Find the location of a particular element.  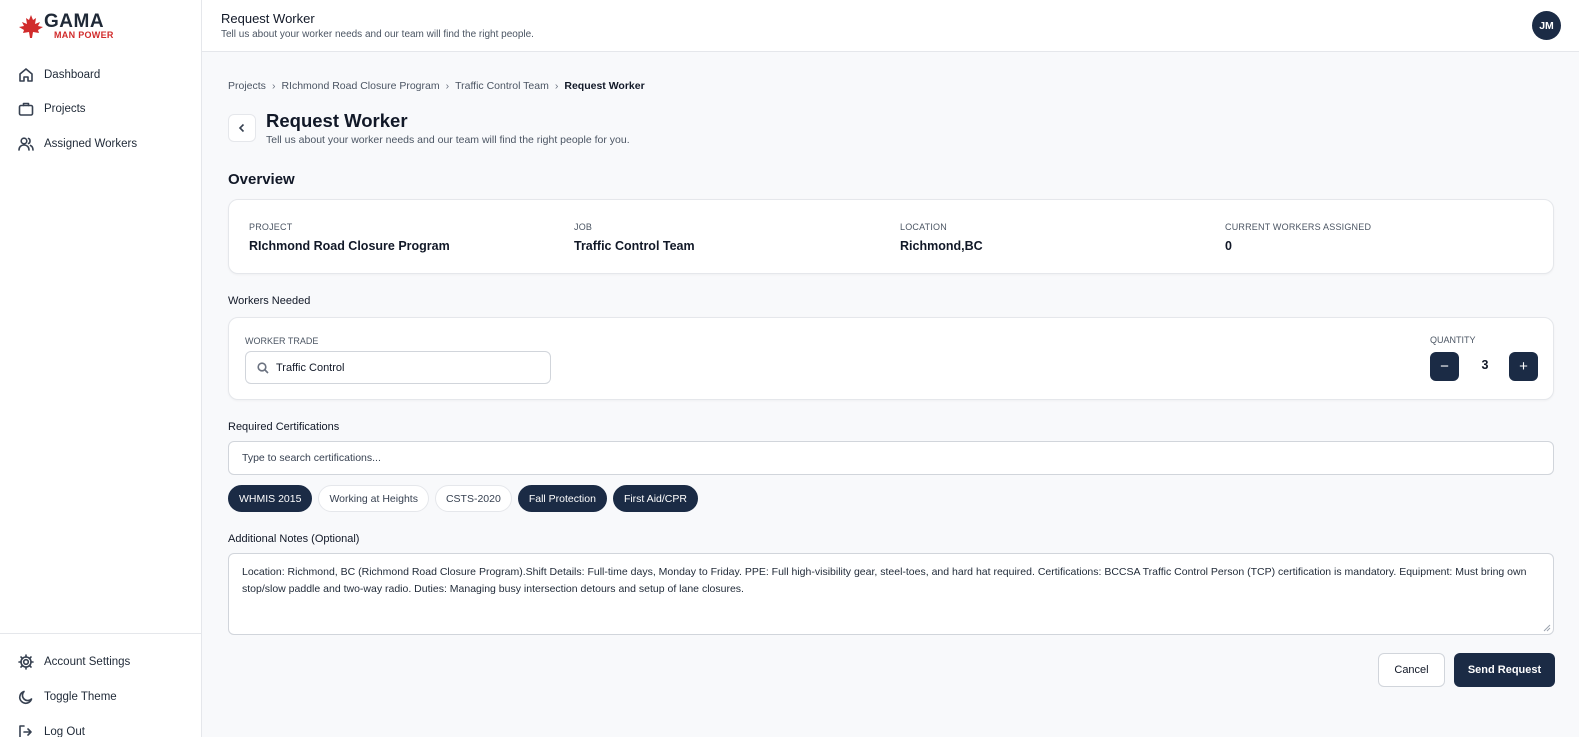

brand-logo: GAMA MAN POWER is located at coordinates (68, 29).